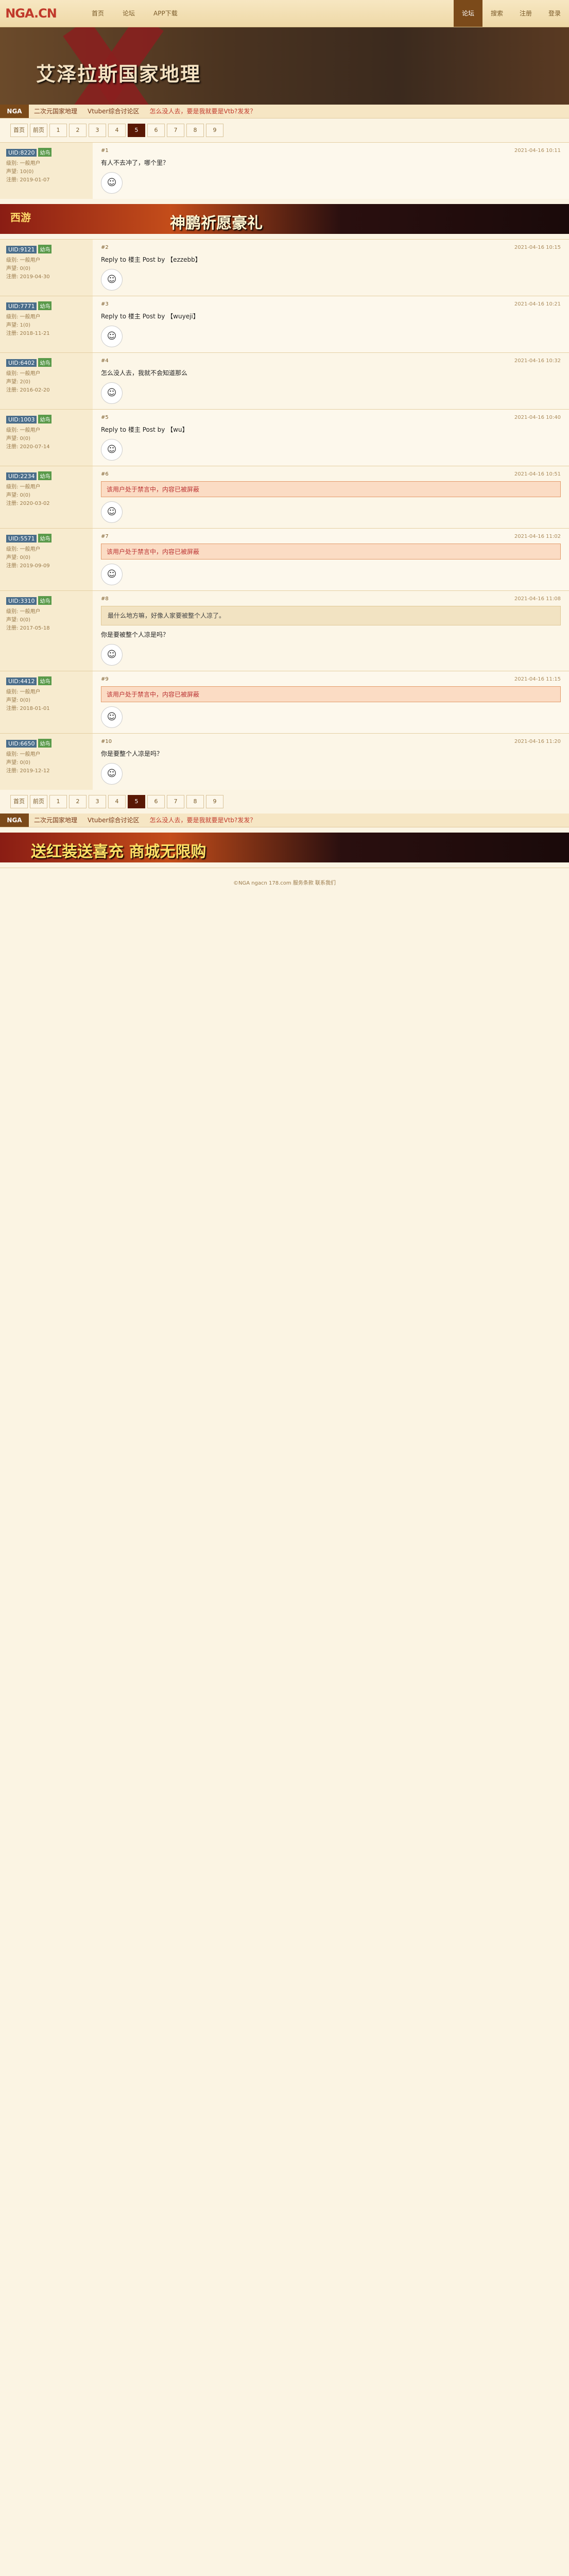 This screenshot has height=2576, width=569. I want to click on post-floor: #8, so click(105, 599).